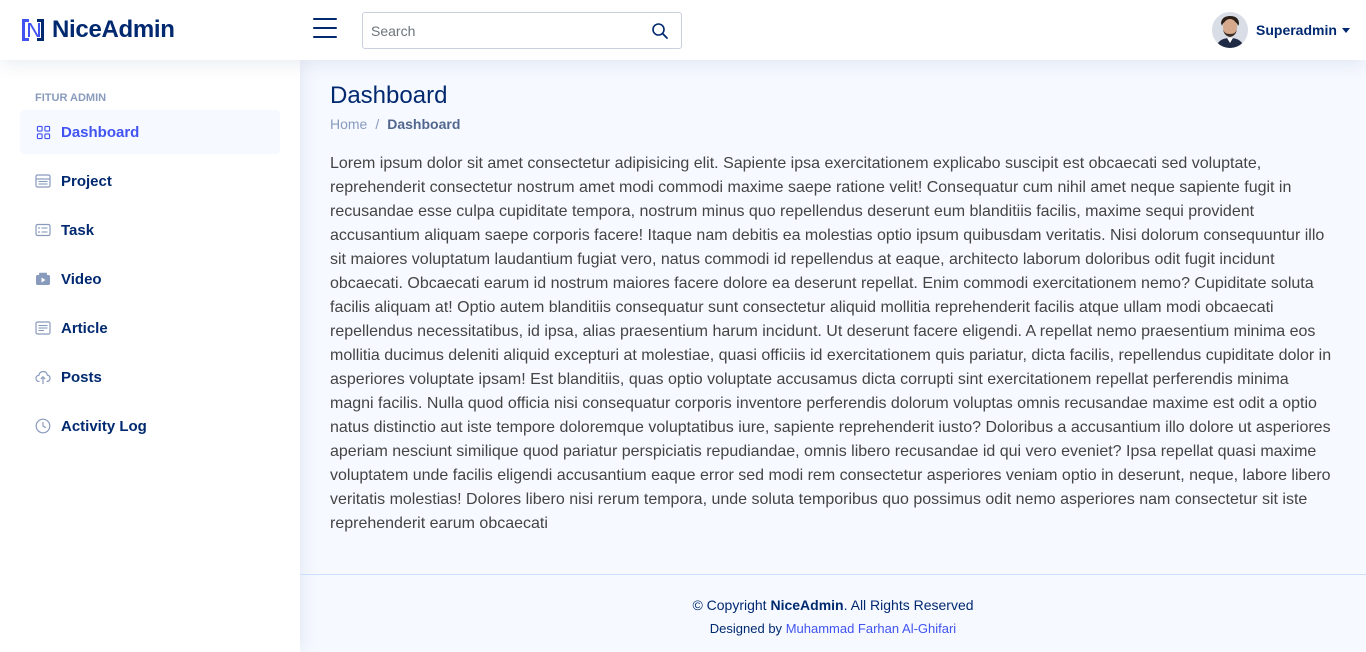 This screenshot has height=652, width=1366. I want to click on grid-icon, so click(43, 132).